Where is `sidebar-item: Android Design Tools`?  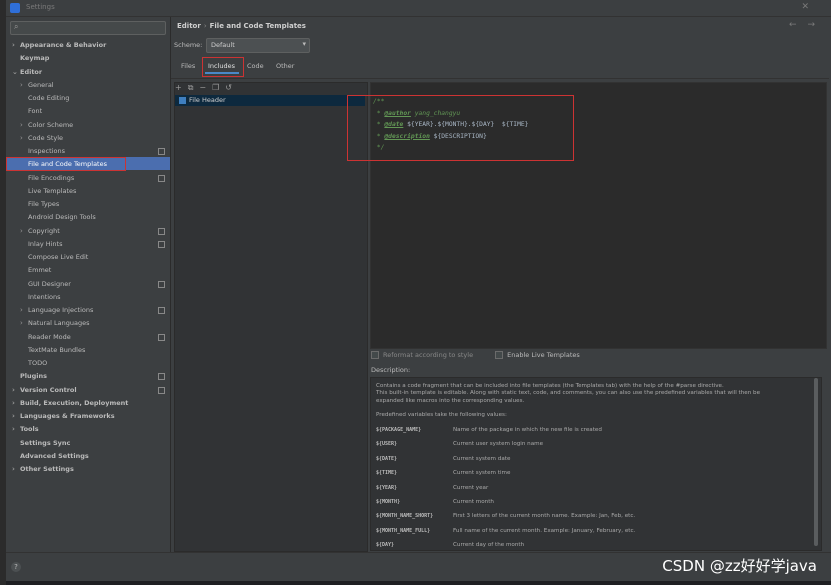
sidebar-item: Android Design Tools is located at coordinates (62, 217).